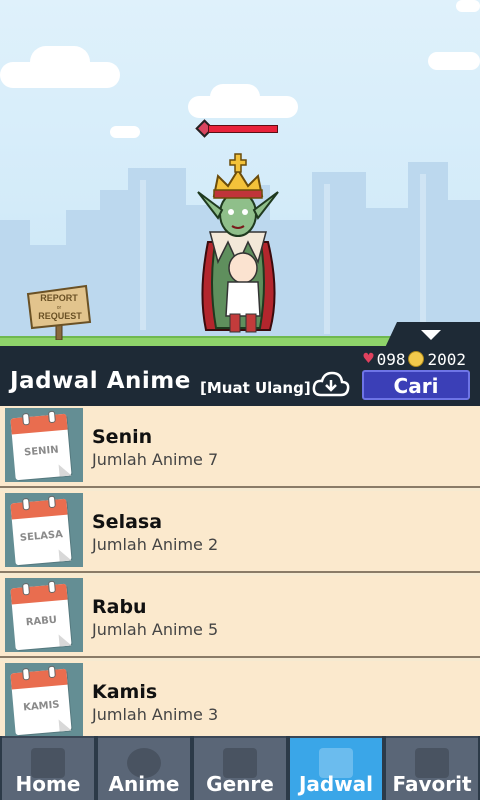 The height and width of the screenshot is (800, 480). What do you see at coordinates (336, 784) in the screenshot?
I see `tab-label: Jadwal` at bounding box center [336, 784].